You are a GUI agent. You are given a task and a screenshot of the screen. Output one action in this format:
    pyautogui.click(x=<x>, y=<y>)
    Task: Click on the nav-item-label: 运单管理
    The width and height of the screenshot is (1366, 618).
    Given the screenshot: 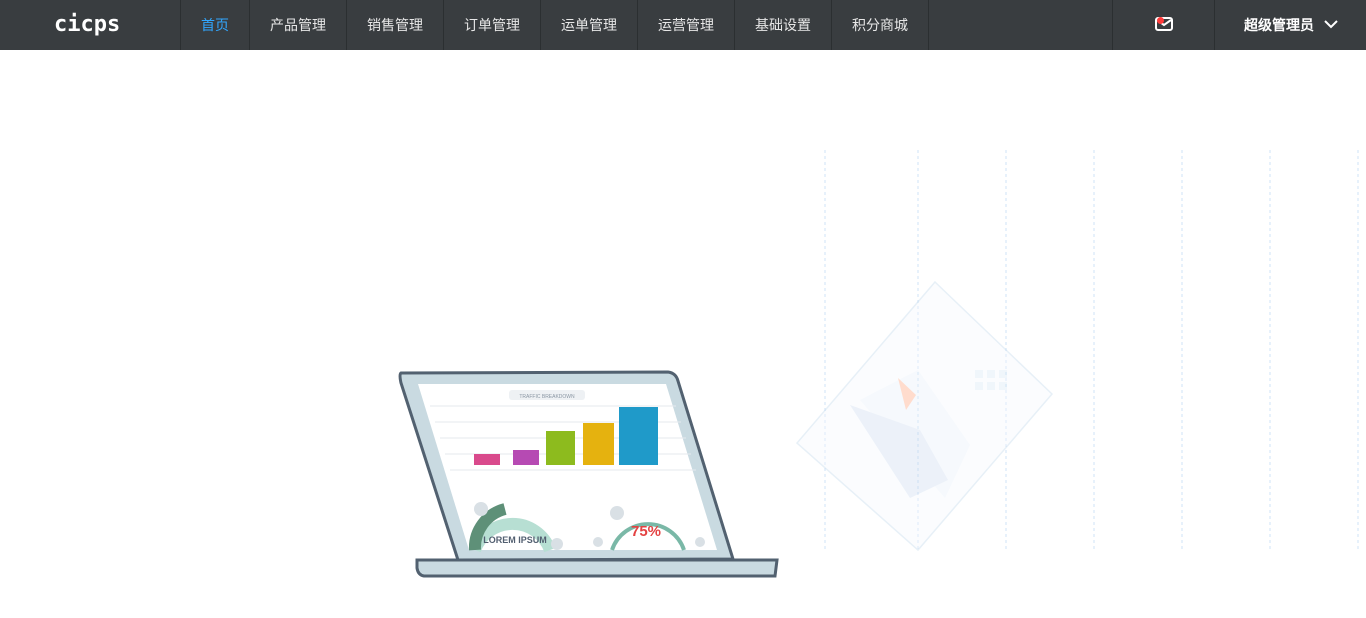 What is the action you would take?
    pyautogui.click(x=589, y=26)
    